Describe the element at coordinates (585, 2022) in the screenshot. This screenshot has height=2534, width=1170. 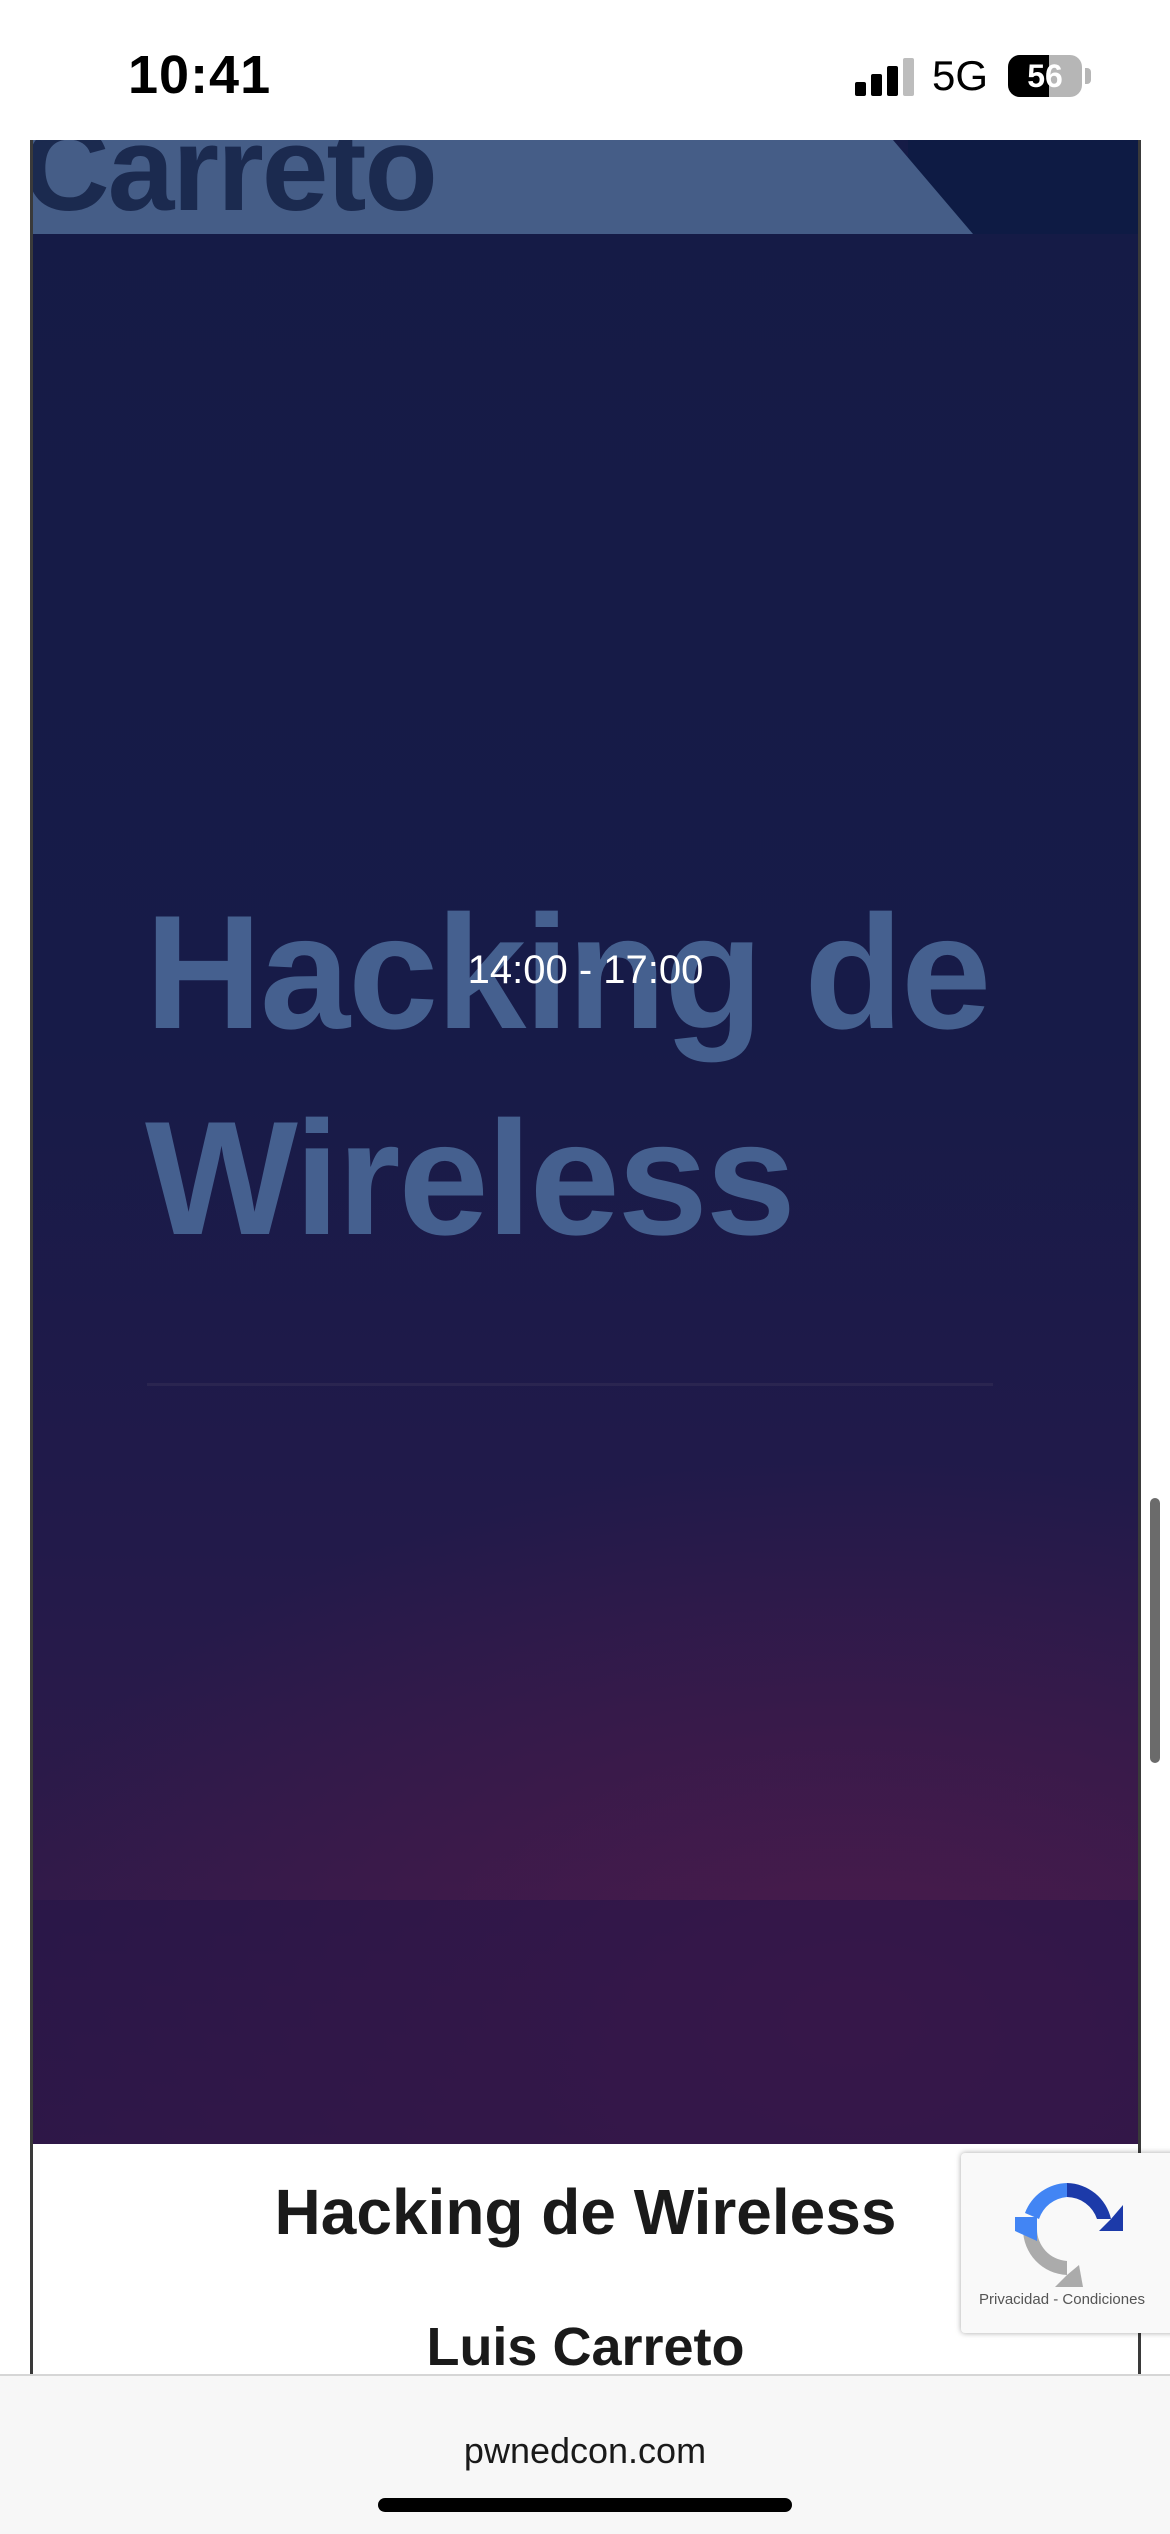
I see `banner-lower-band` at that location.